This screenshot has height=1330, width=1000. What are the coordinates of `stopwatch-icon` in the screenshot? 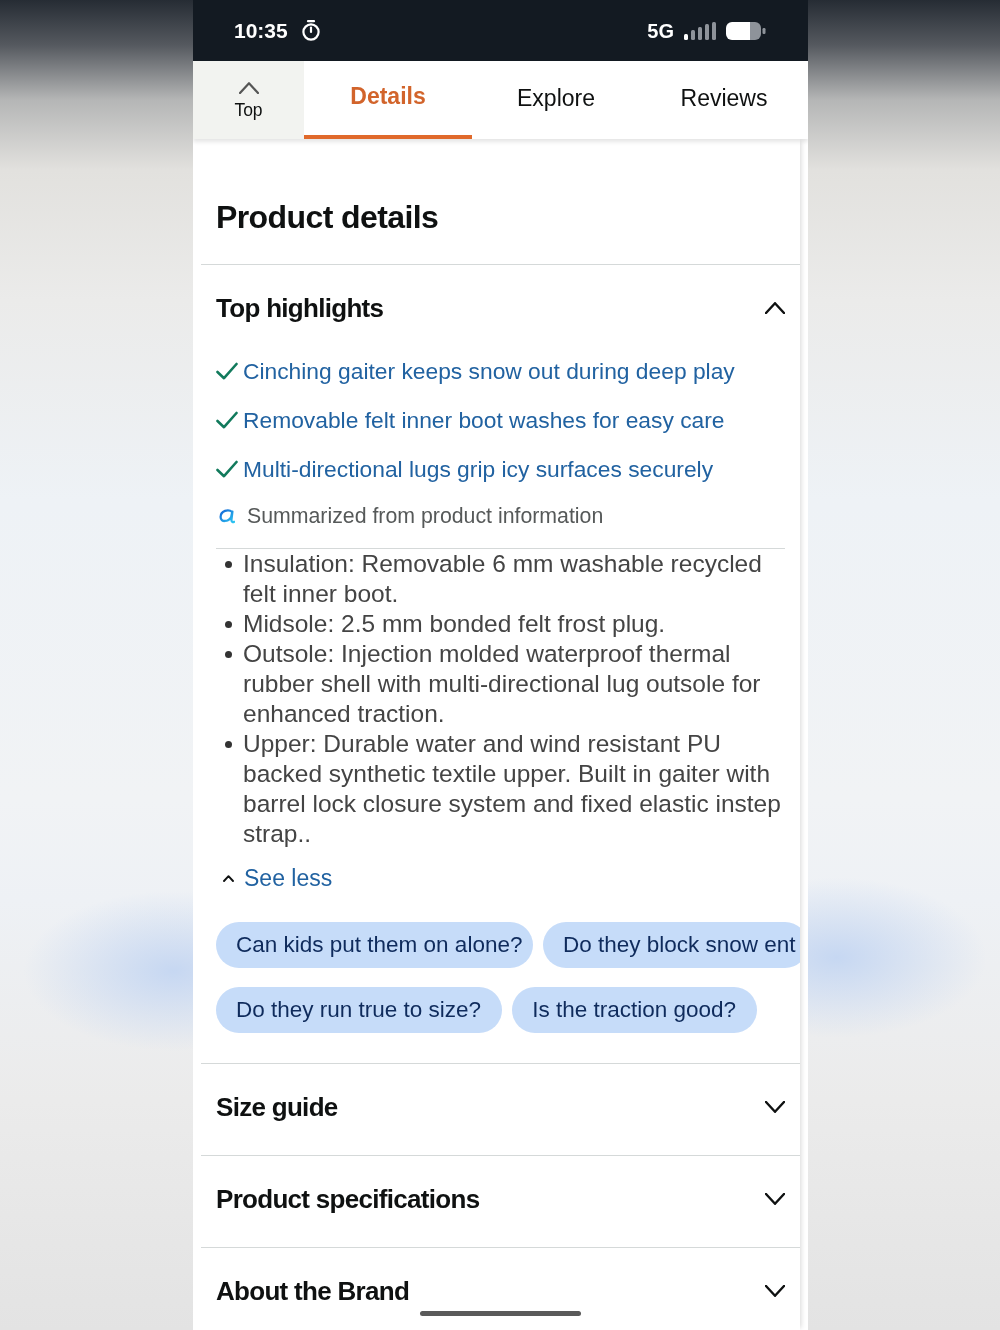 It's located at (310, 30).